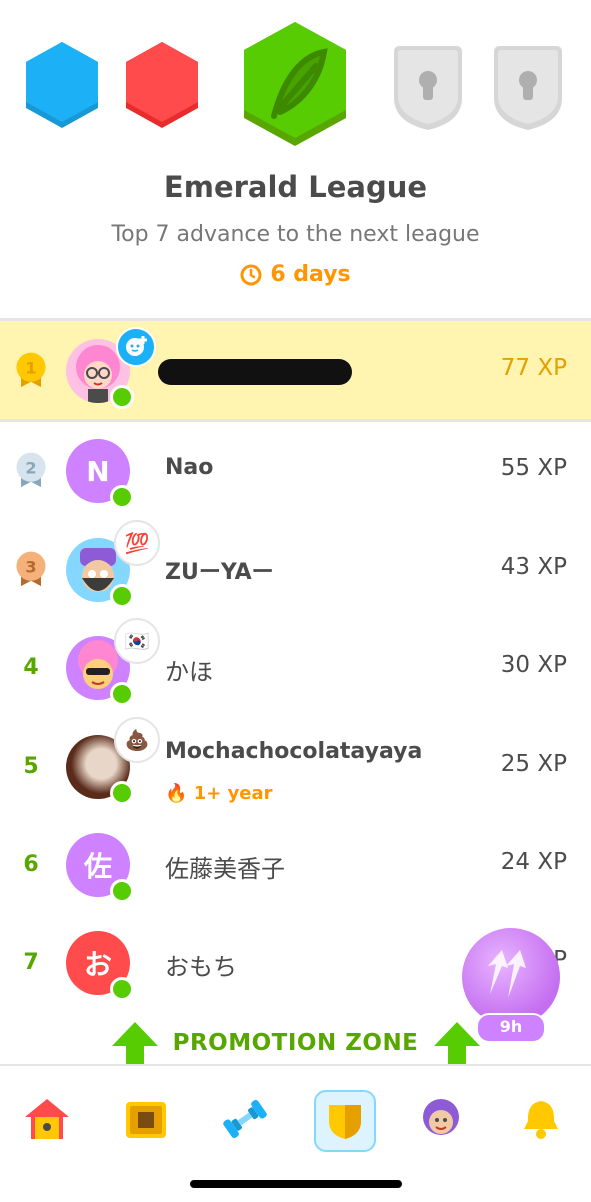 This screenshot has width=591, height=1202. I want to click on avatar-letter: N, so click(98, 471).